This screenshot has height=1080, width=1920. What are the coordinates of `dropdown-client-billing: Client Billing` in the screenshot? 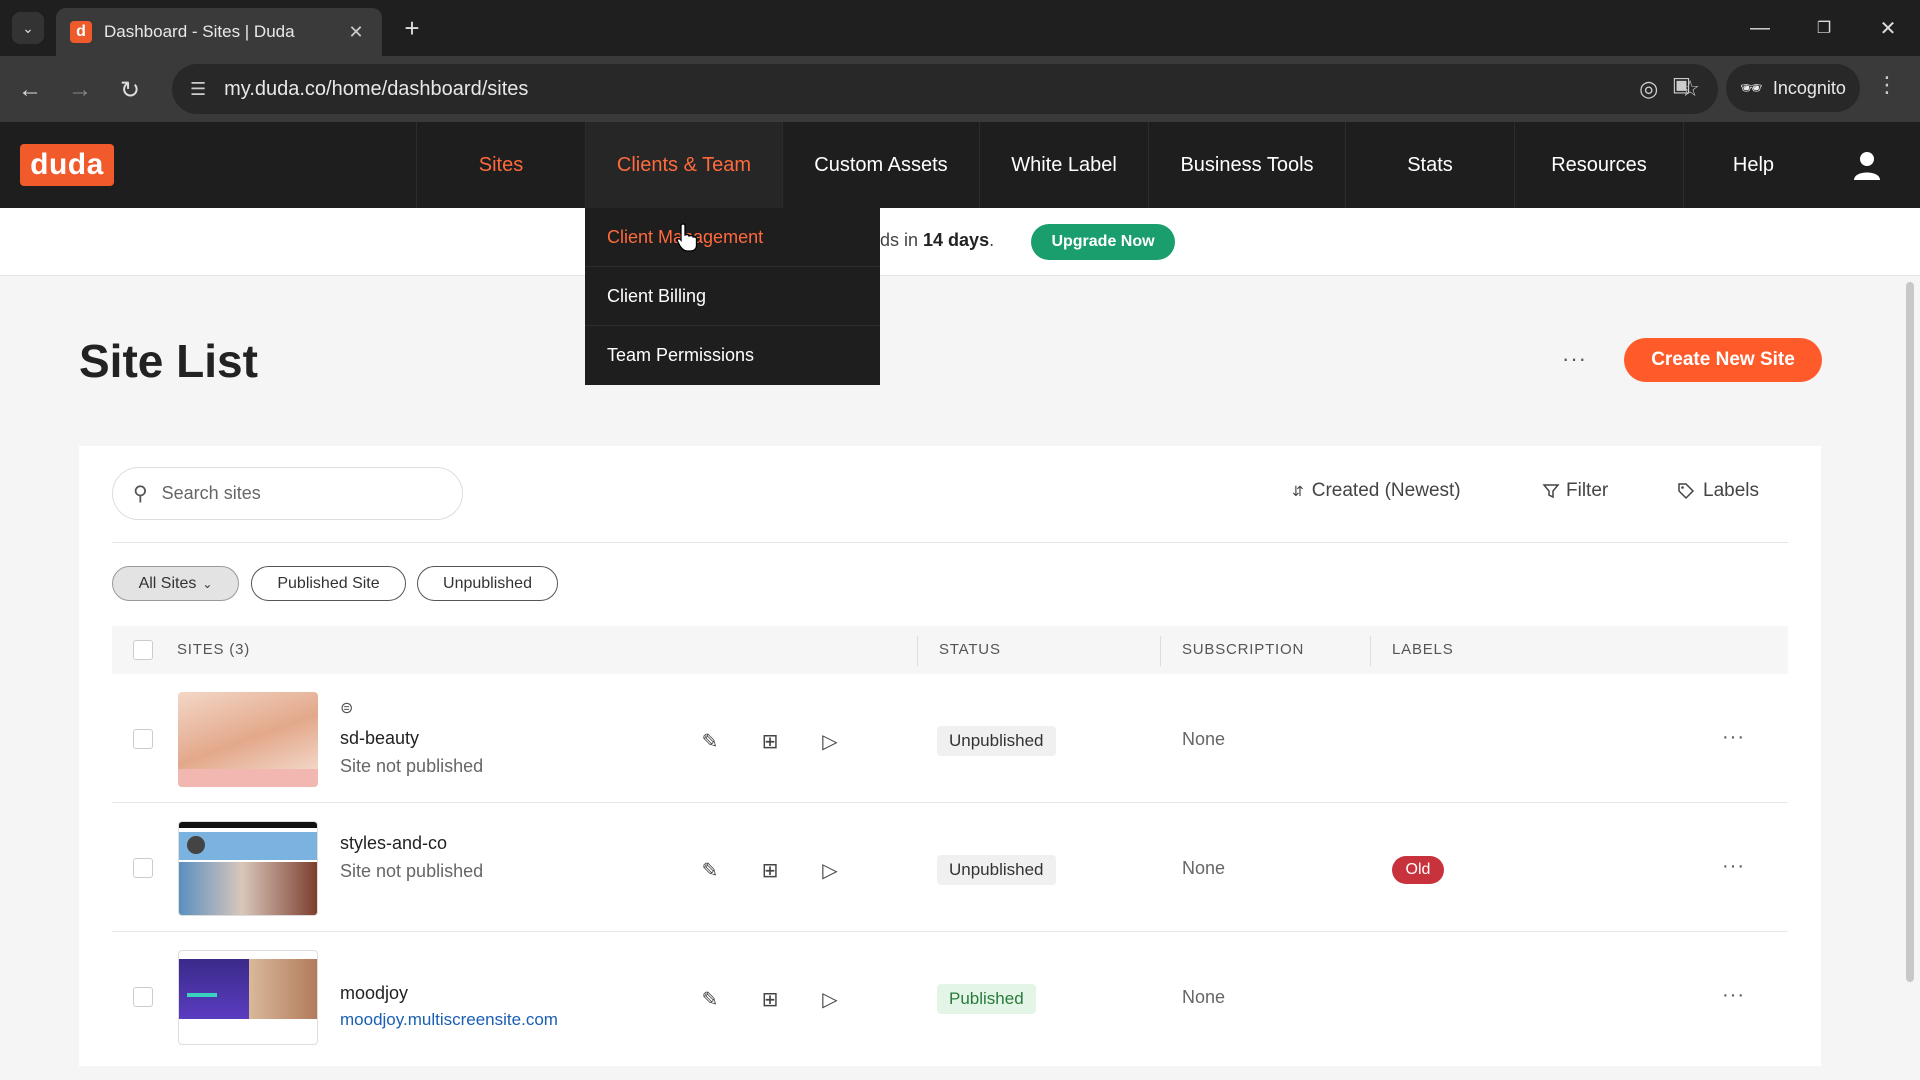 It's located at (732, 296).